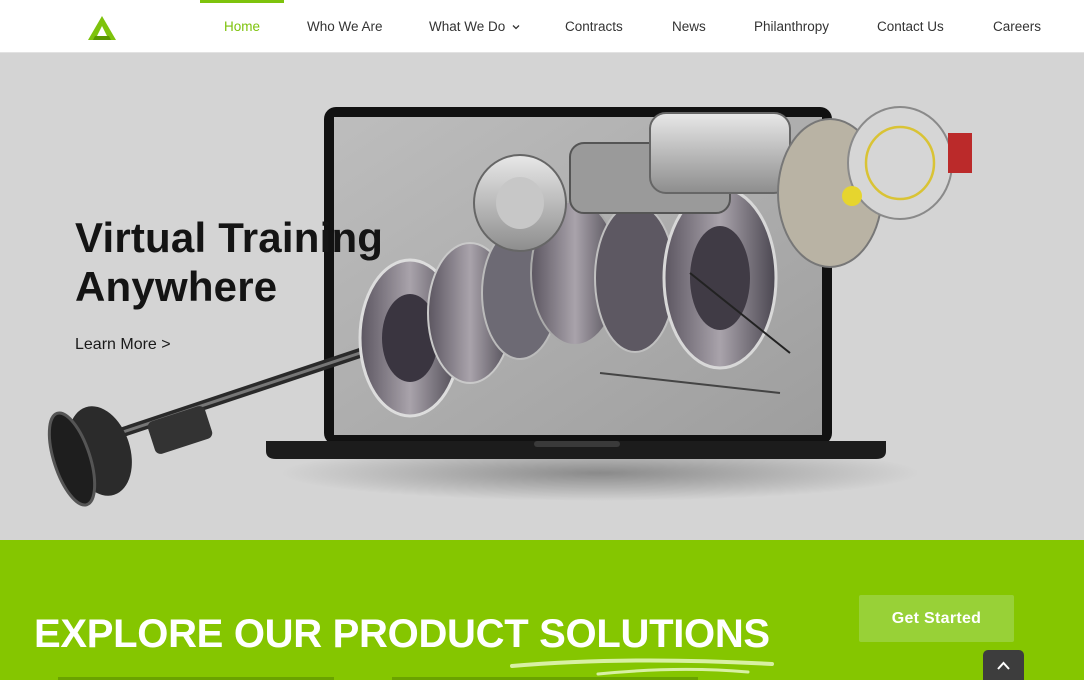  Describe the element at coordinates (936, 618) in the screenshot. I see `get-started-button: Get Started` at that location.